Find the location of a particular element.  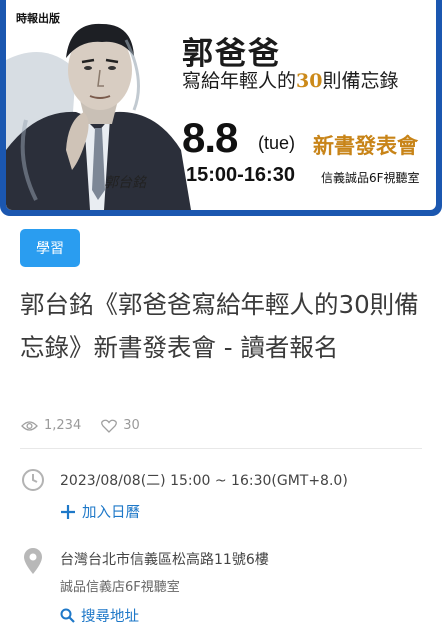

book-subtitle: 寫給年輕人的30則備忘錄 is located at coordinates (307, 79).